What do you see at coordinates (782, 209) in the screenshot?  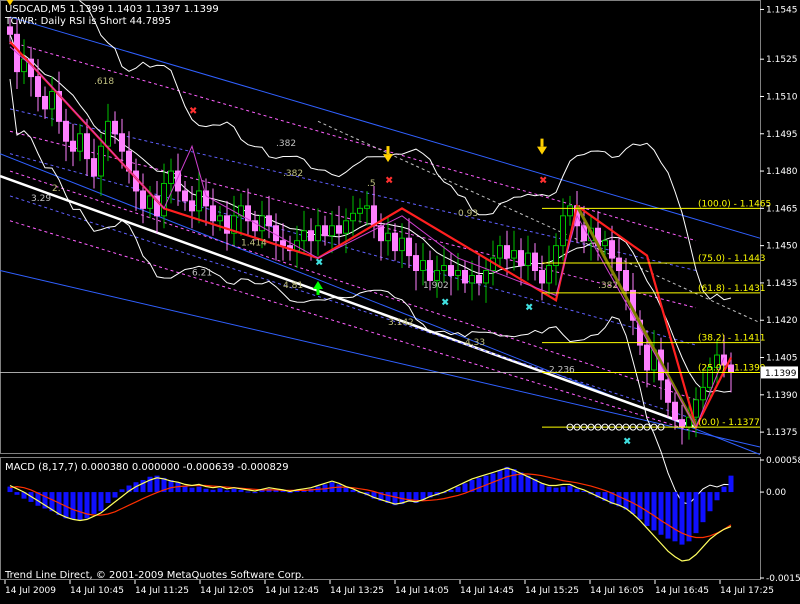 I see `price-axis-label: 1.1465` at bounding box center [782, 209].